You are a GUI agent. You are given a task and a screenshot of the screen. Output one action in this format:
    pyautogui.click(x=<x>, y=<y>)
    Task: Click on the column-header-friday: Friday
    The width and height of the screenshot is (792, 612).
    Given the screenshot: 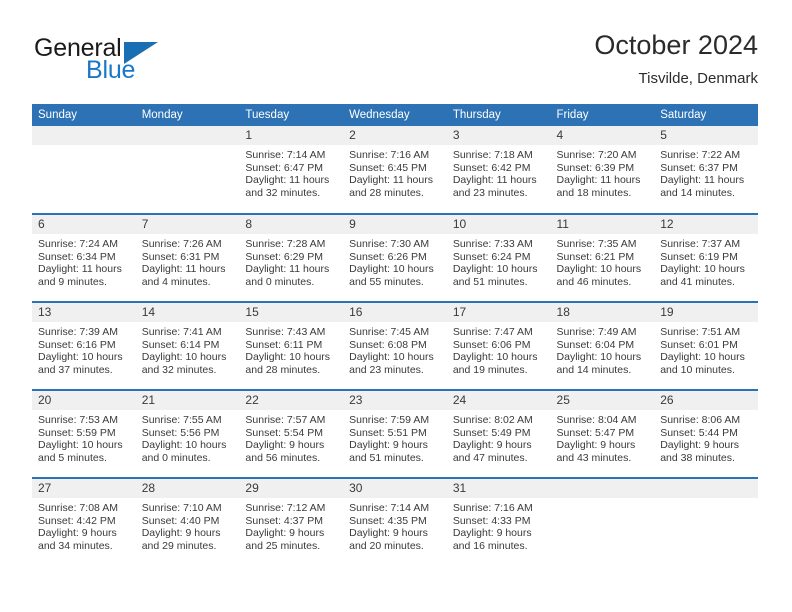 What is the action you would take?
    pyautogui.click(x=602, y=115)
    